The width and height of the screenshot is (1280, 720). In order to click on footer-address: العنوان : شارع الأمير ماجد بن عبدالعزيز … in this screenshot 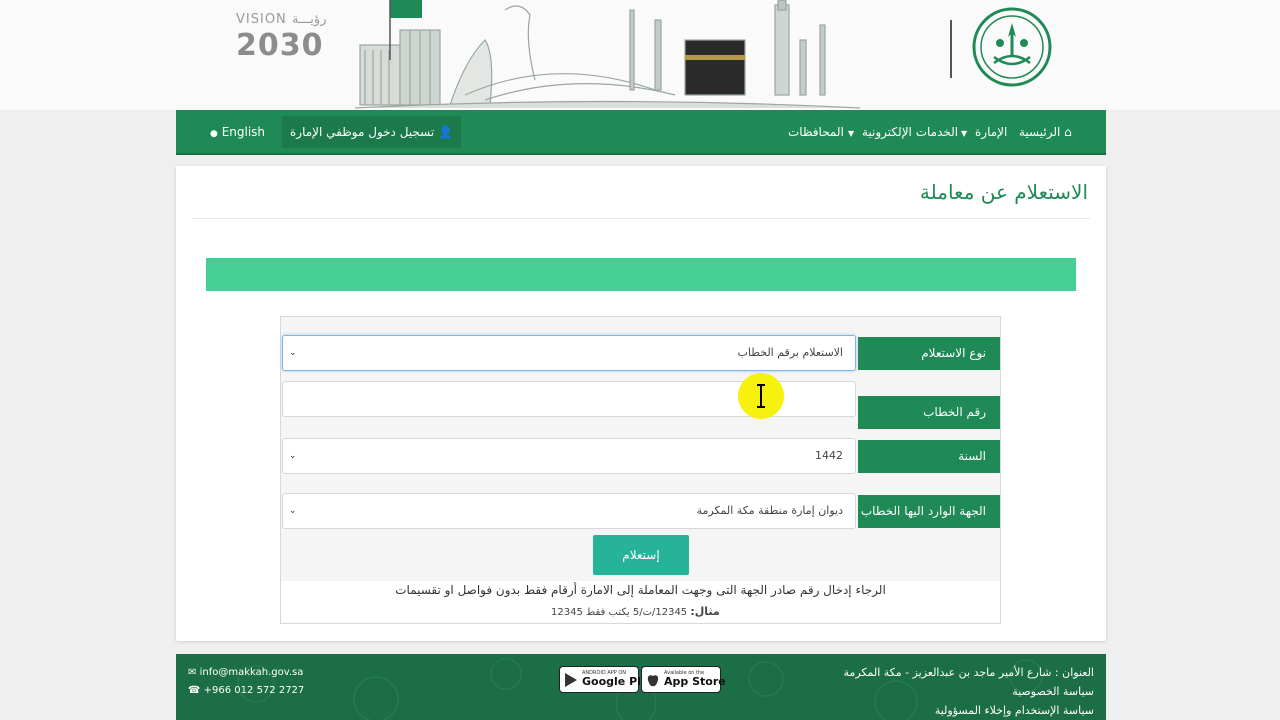, I will do `click(968, 672)`.